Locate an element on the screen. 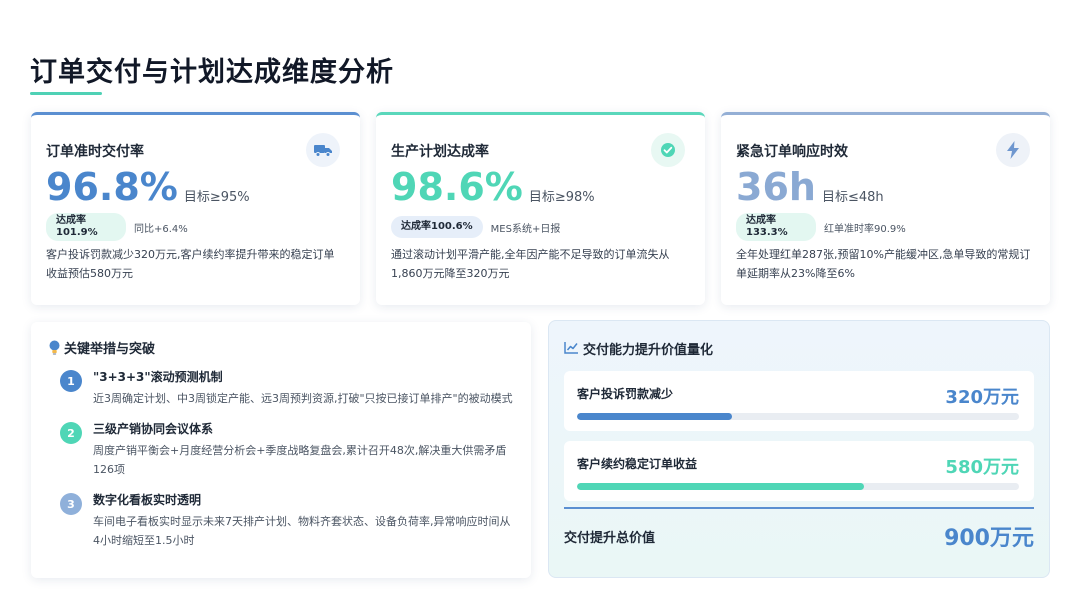  title-underline is located at coordinates (66, 93).